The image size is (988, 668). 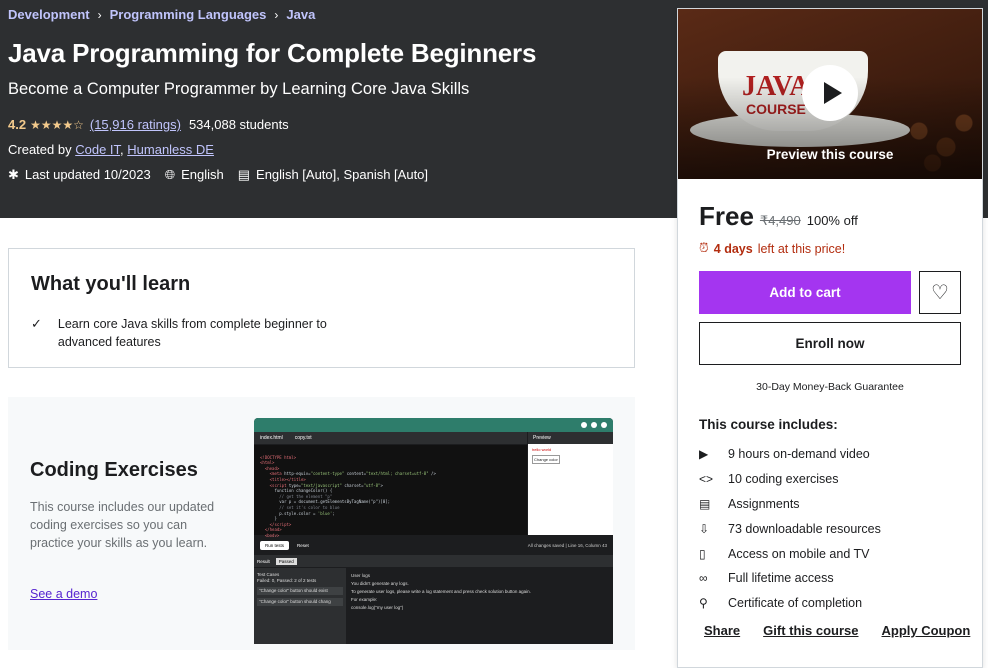 I want to click on last-updated: ✱ Last updated 10/2023, so click(x=79, y=175).